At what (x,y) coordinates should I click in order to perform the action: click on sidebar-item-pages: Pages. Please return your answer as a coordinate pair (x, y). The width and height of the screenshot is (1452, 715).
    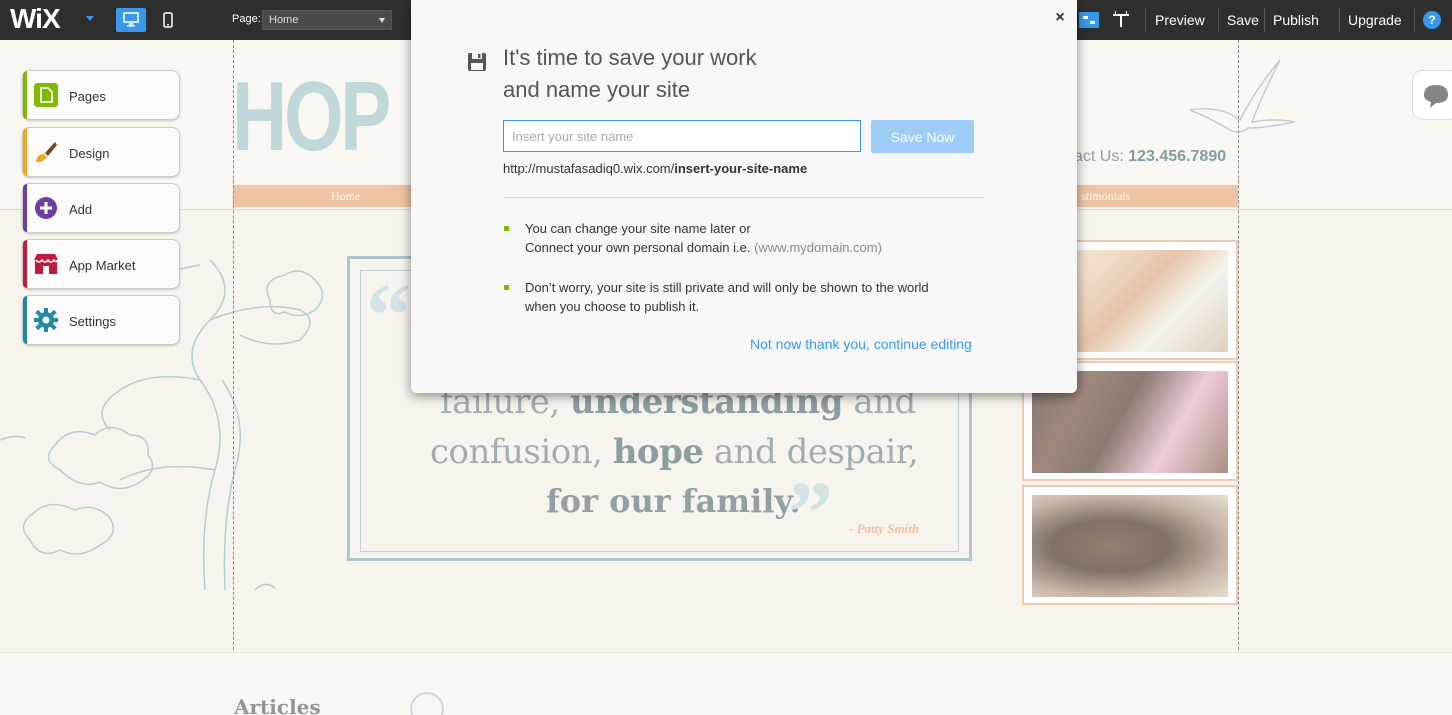
    Looking at the image, I should click on (101, 95).